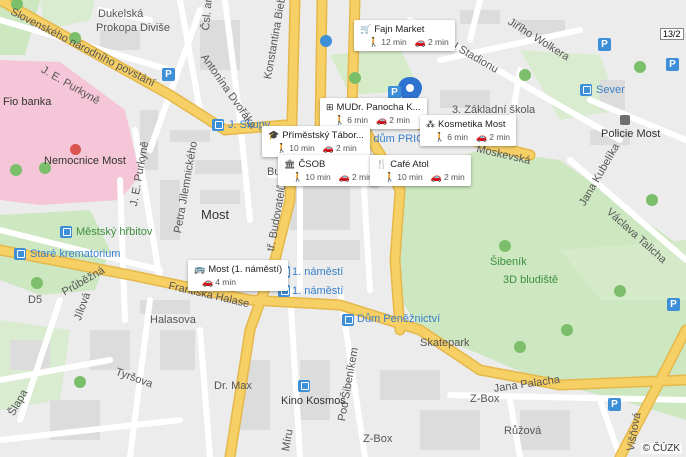  Describe the element at coordinates (316, 141) in the screenshot. I see `poi-card-primestsky-tabor: 🎓 Příměstský Tábor... 🚶 10 min 🚗 2 min` at that location.